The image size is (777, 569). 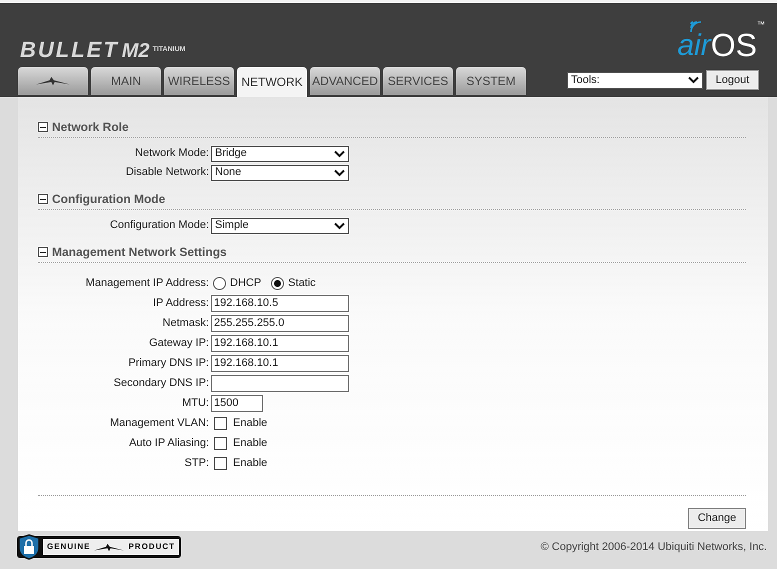 What do you see at coordinates (345, 81) in the screenshot?
I see `tab: ADVANCED` at bounding box center [345, 81].